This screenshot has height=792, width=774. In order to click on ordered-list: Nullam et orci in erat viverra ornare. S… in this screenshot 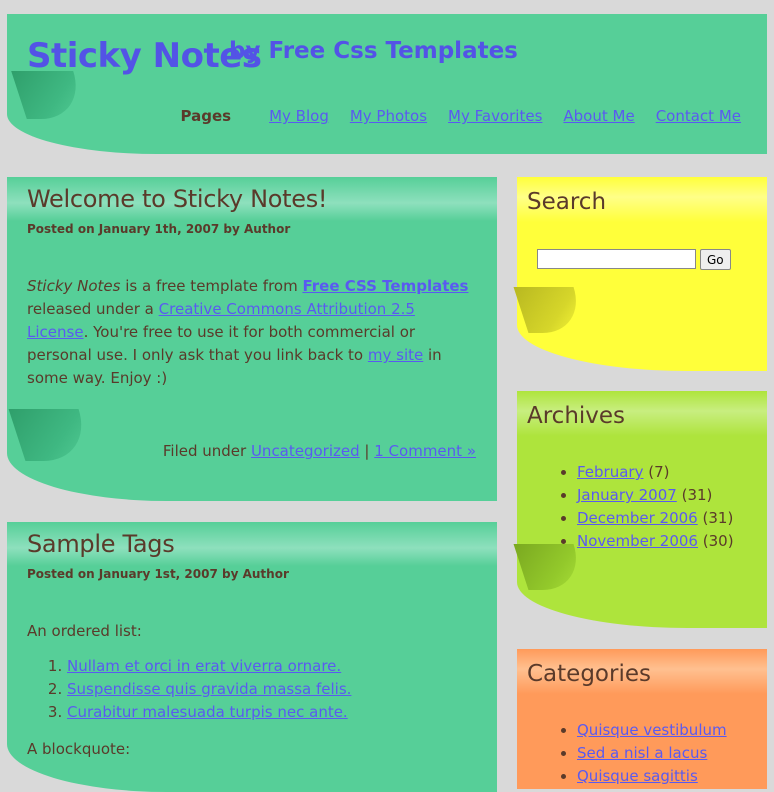, I will do `click(251, 689)`.